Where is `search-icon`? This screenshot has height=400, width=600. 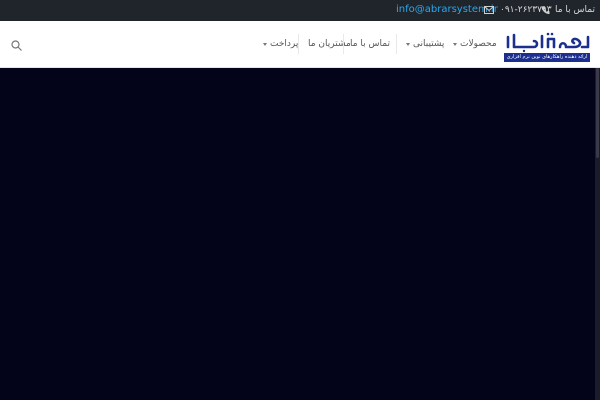 search-icon is located at coordinates (16, 45).